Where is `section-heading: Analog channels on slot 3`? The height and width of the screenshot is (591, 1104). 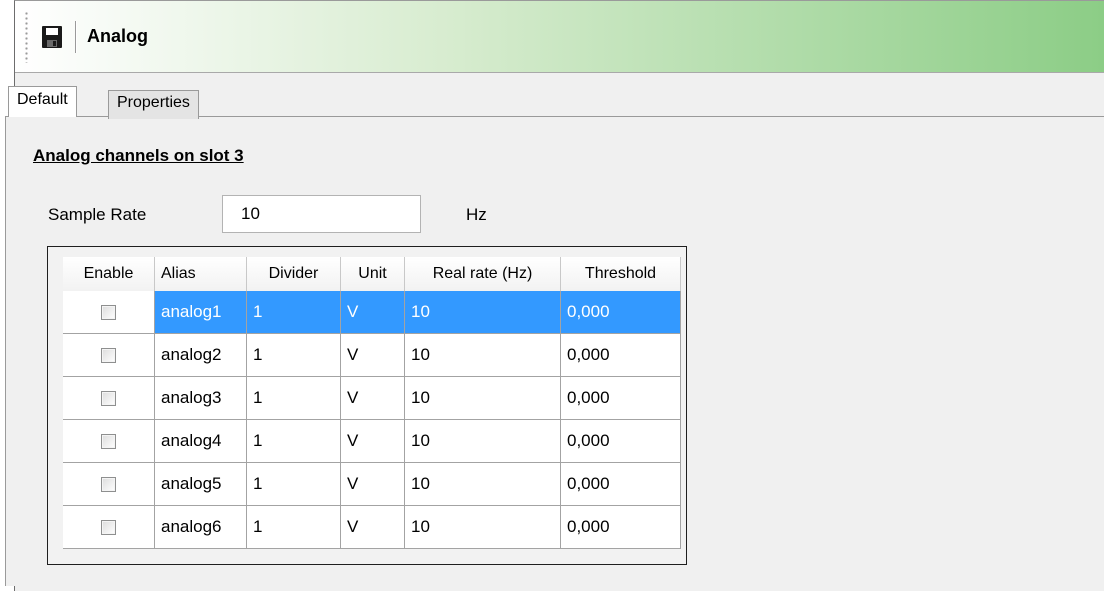
section-heading: Analog channels on slot 3 is located at coordinates (138, 155).